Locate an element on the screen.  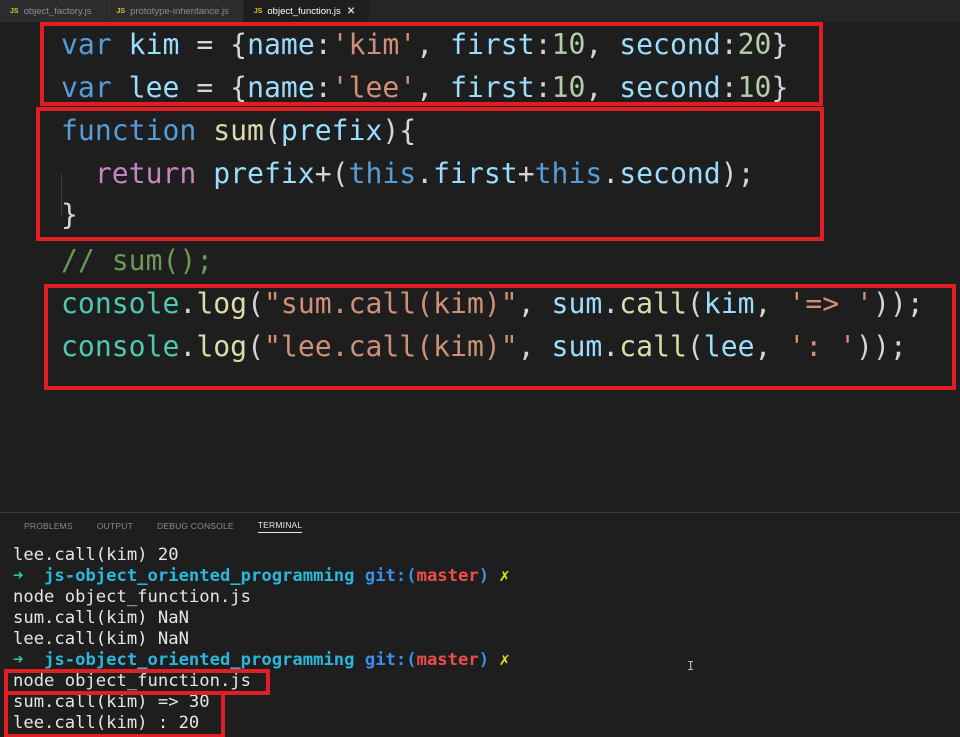
text-cursor-icon: I is located at coordinates (691, 666).